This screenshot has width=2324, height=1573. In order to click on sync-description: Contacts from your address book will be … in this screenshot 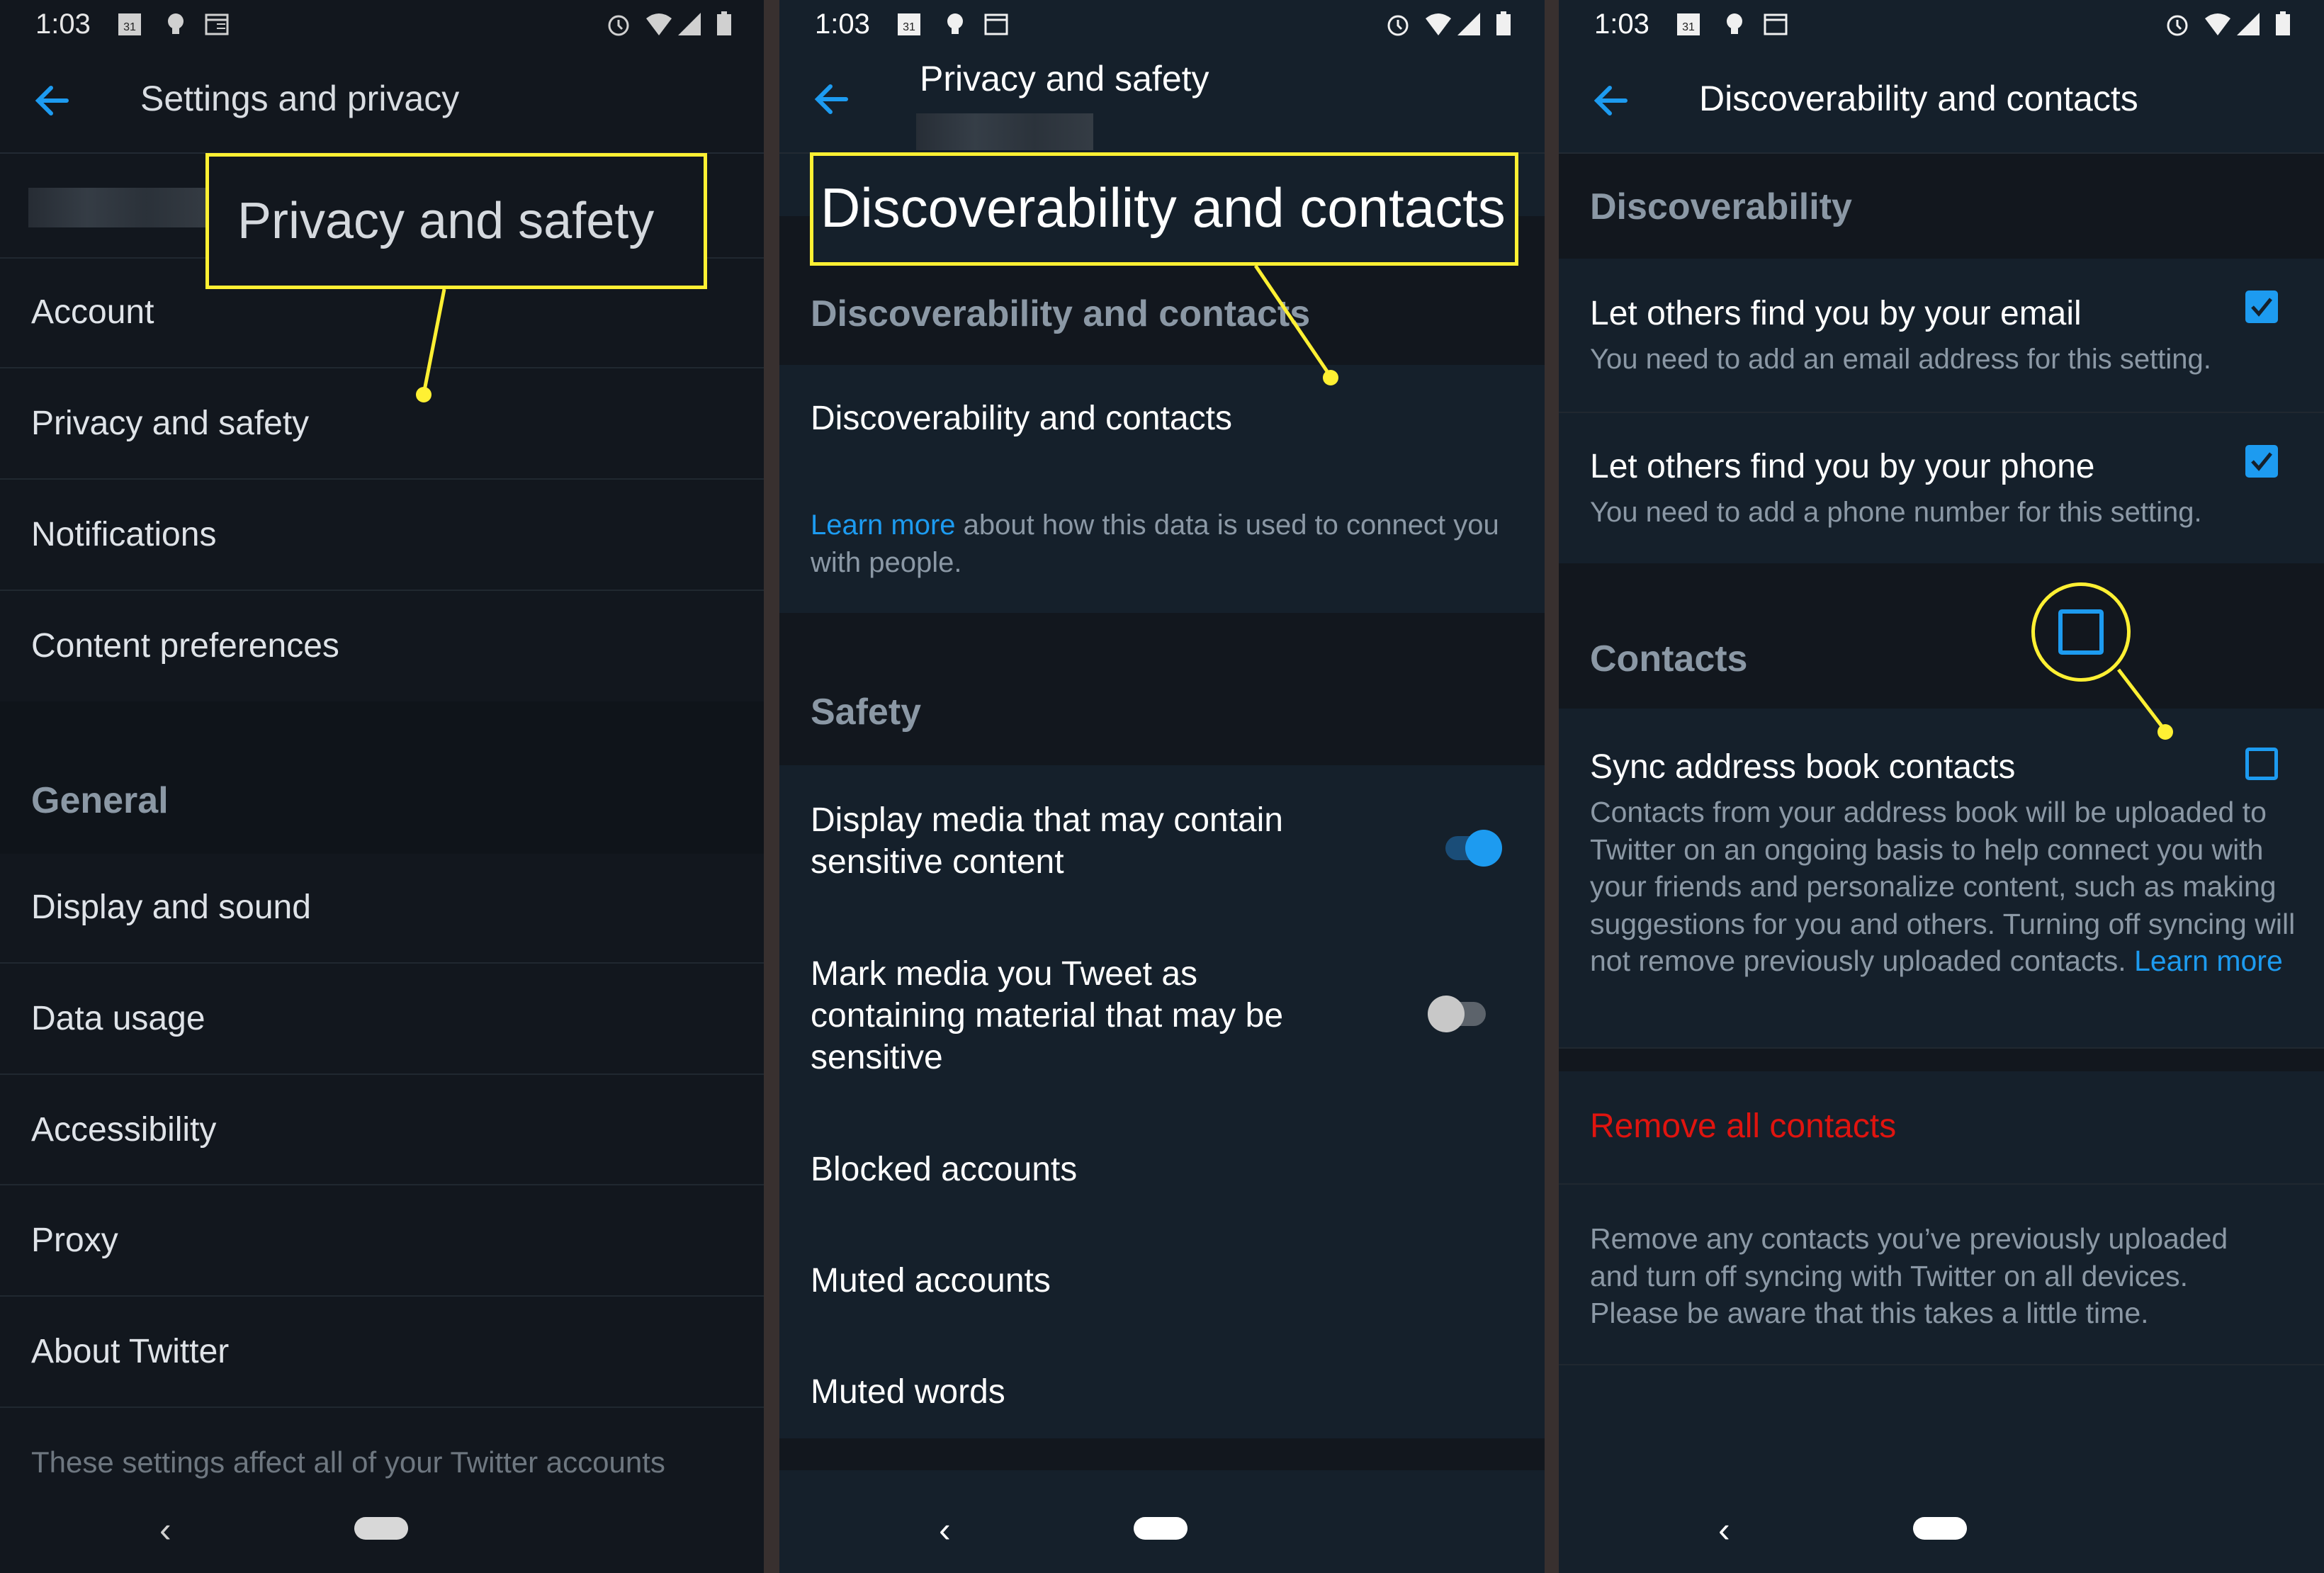, I will do `click(1943, 886)`.